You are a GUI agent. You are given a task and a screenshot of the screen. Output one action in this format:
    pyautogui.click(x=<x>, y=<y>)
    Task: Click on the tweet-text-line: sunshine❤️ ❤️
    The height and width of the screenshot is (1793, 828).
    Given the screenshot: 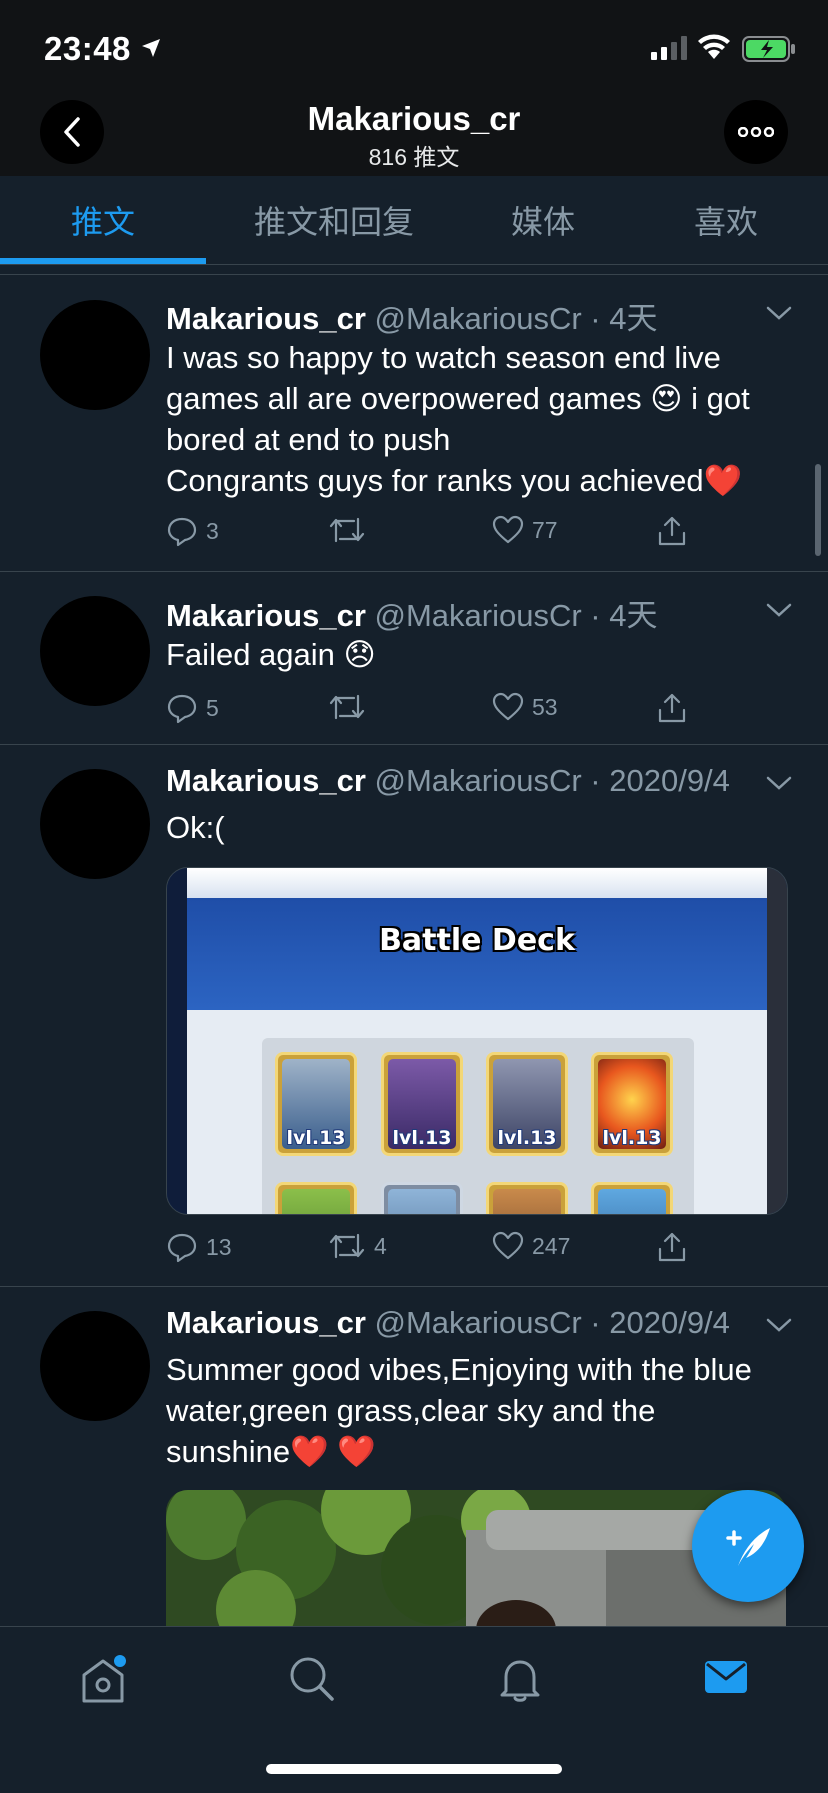 What is the action you would take?
    pyautogui.click(x=271, y=1451)
    